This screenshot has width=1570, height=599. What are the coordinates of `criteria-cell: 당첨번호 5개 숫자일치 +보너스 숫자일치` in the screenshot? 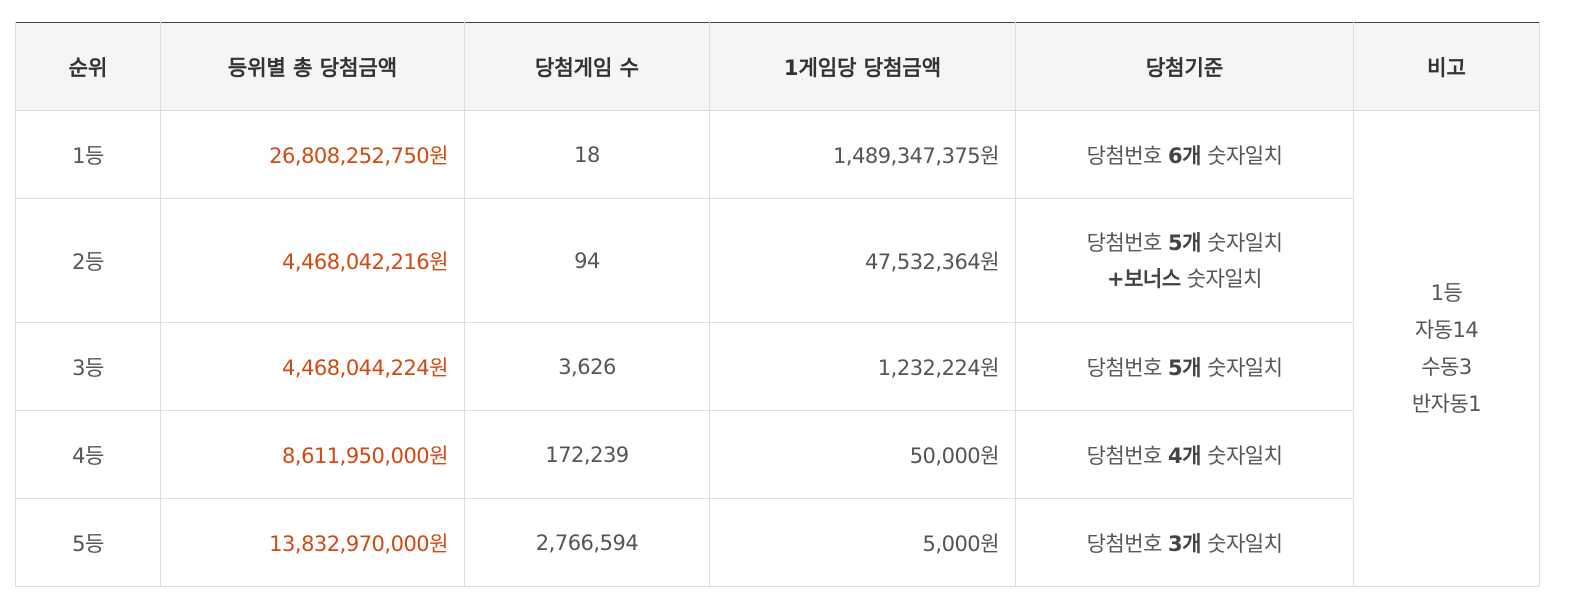 It's located at (1184, 260).